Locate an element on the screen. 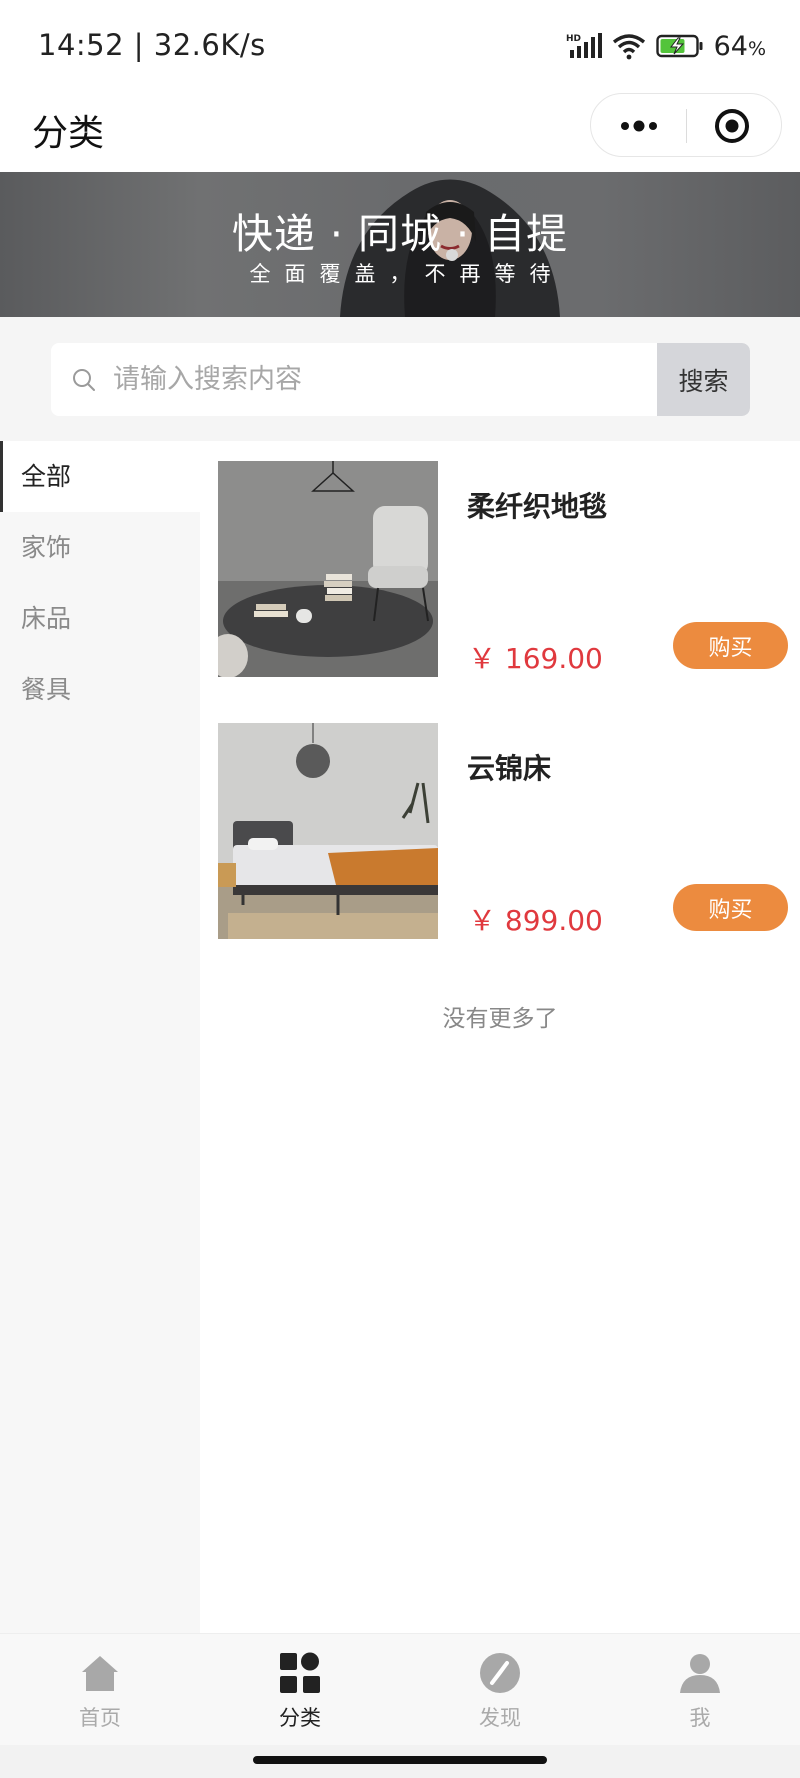  home-icon is located at coordinates (100, 1673).